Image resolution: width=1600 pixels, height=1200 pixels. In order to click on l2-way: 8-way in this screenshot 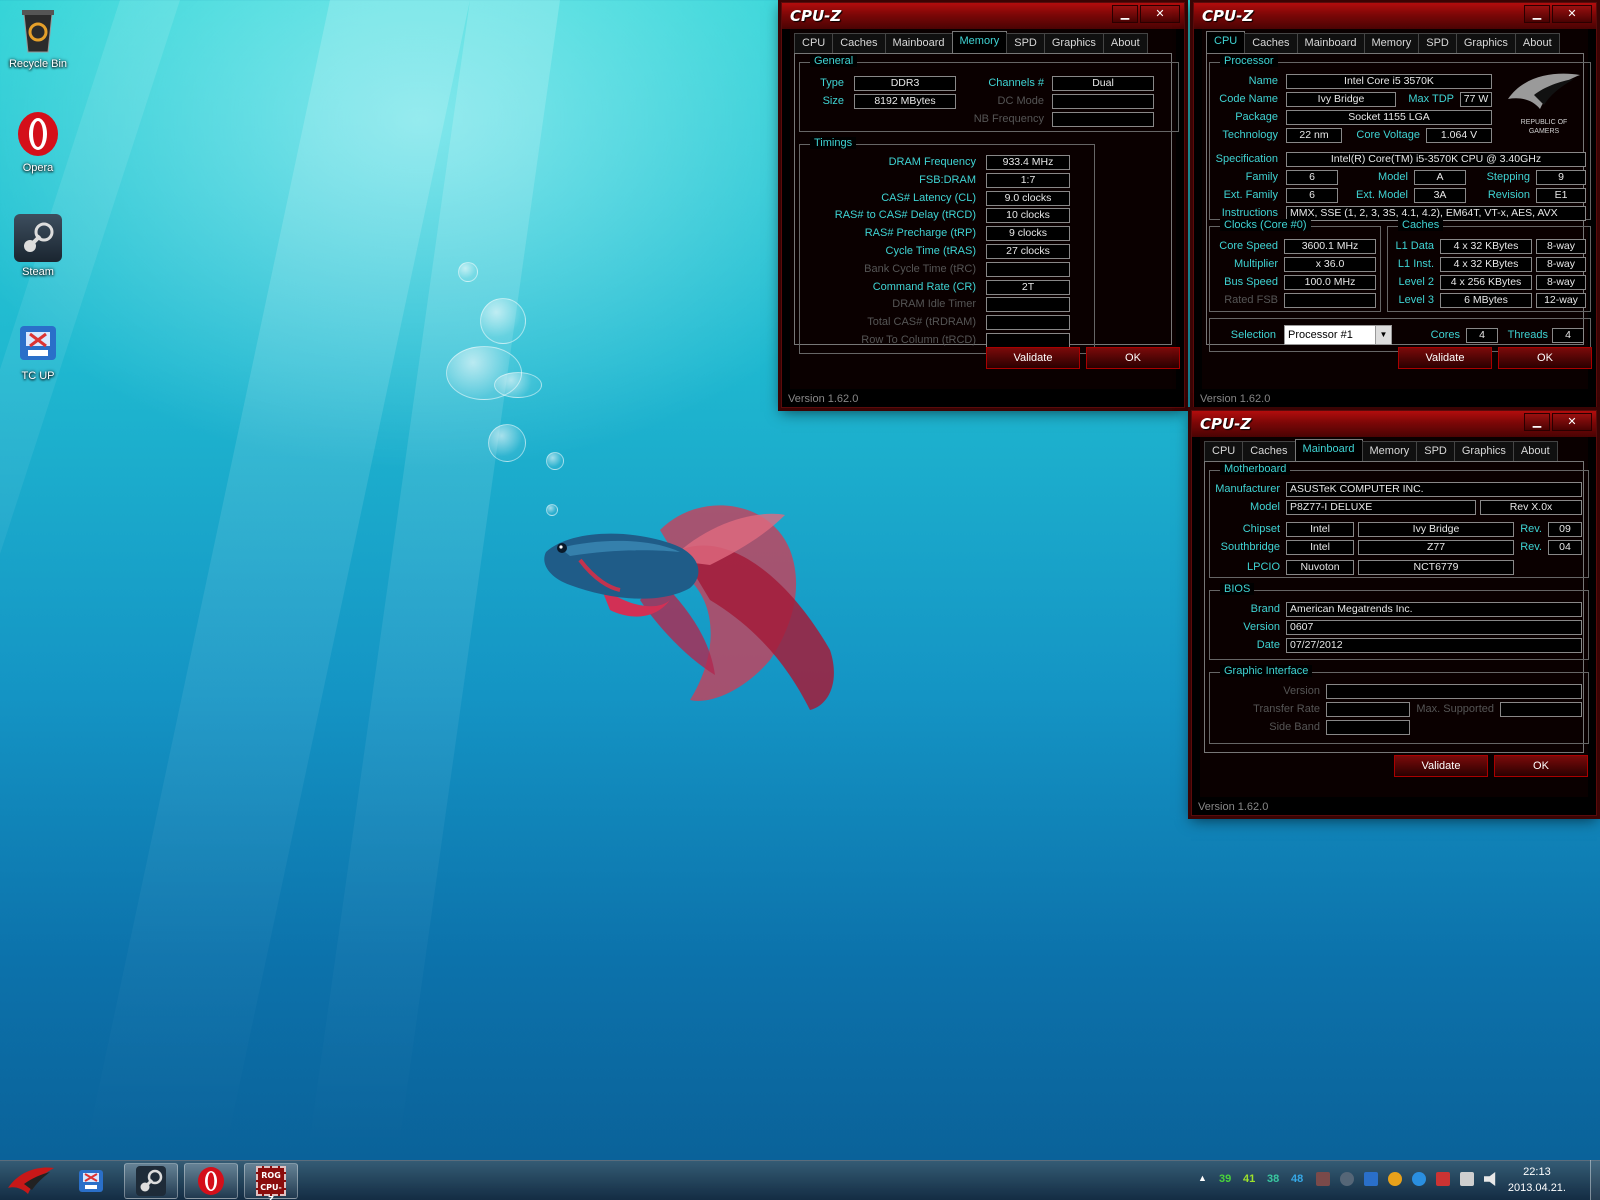, I will do `click(1561, 282)`.